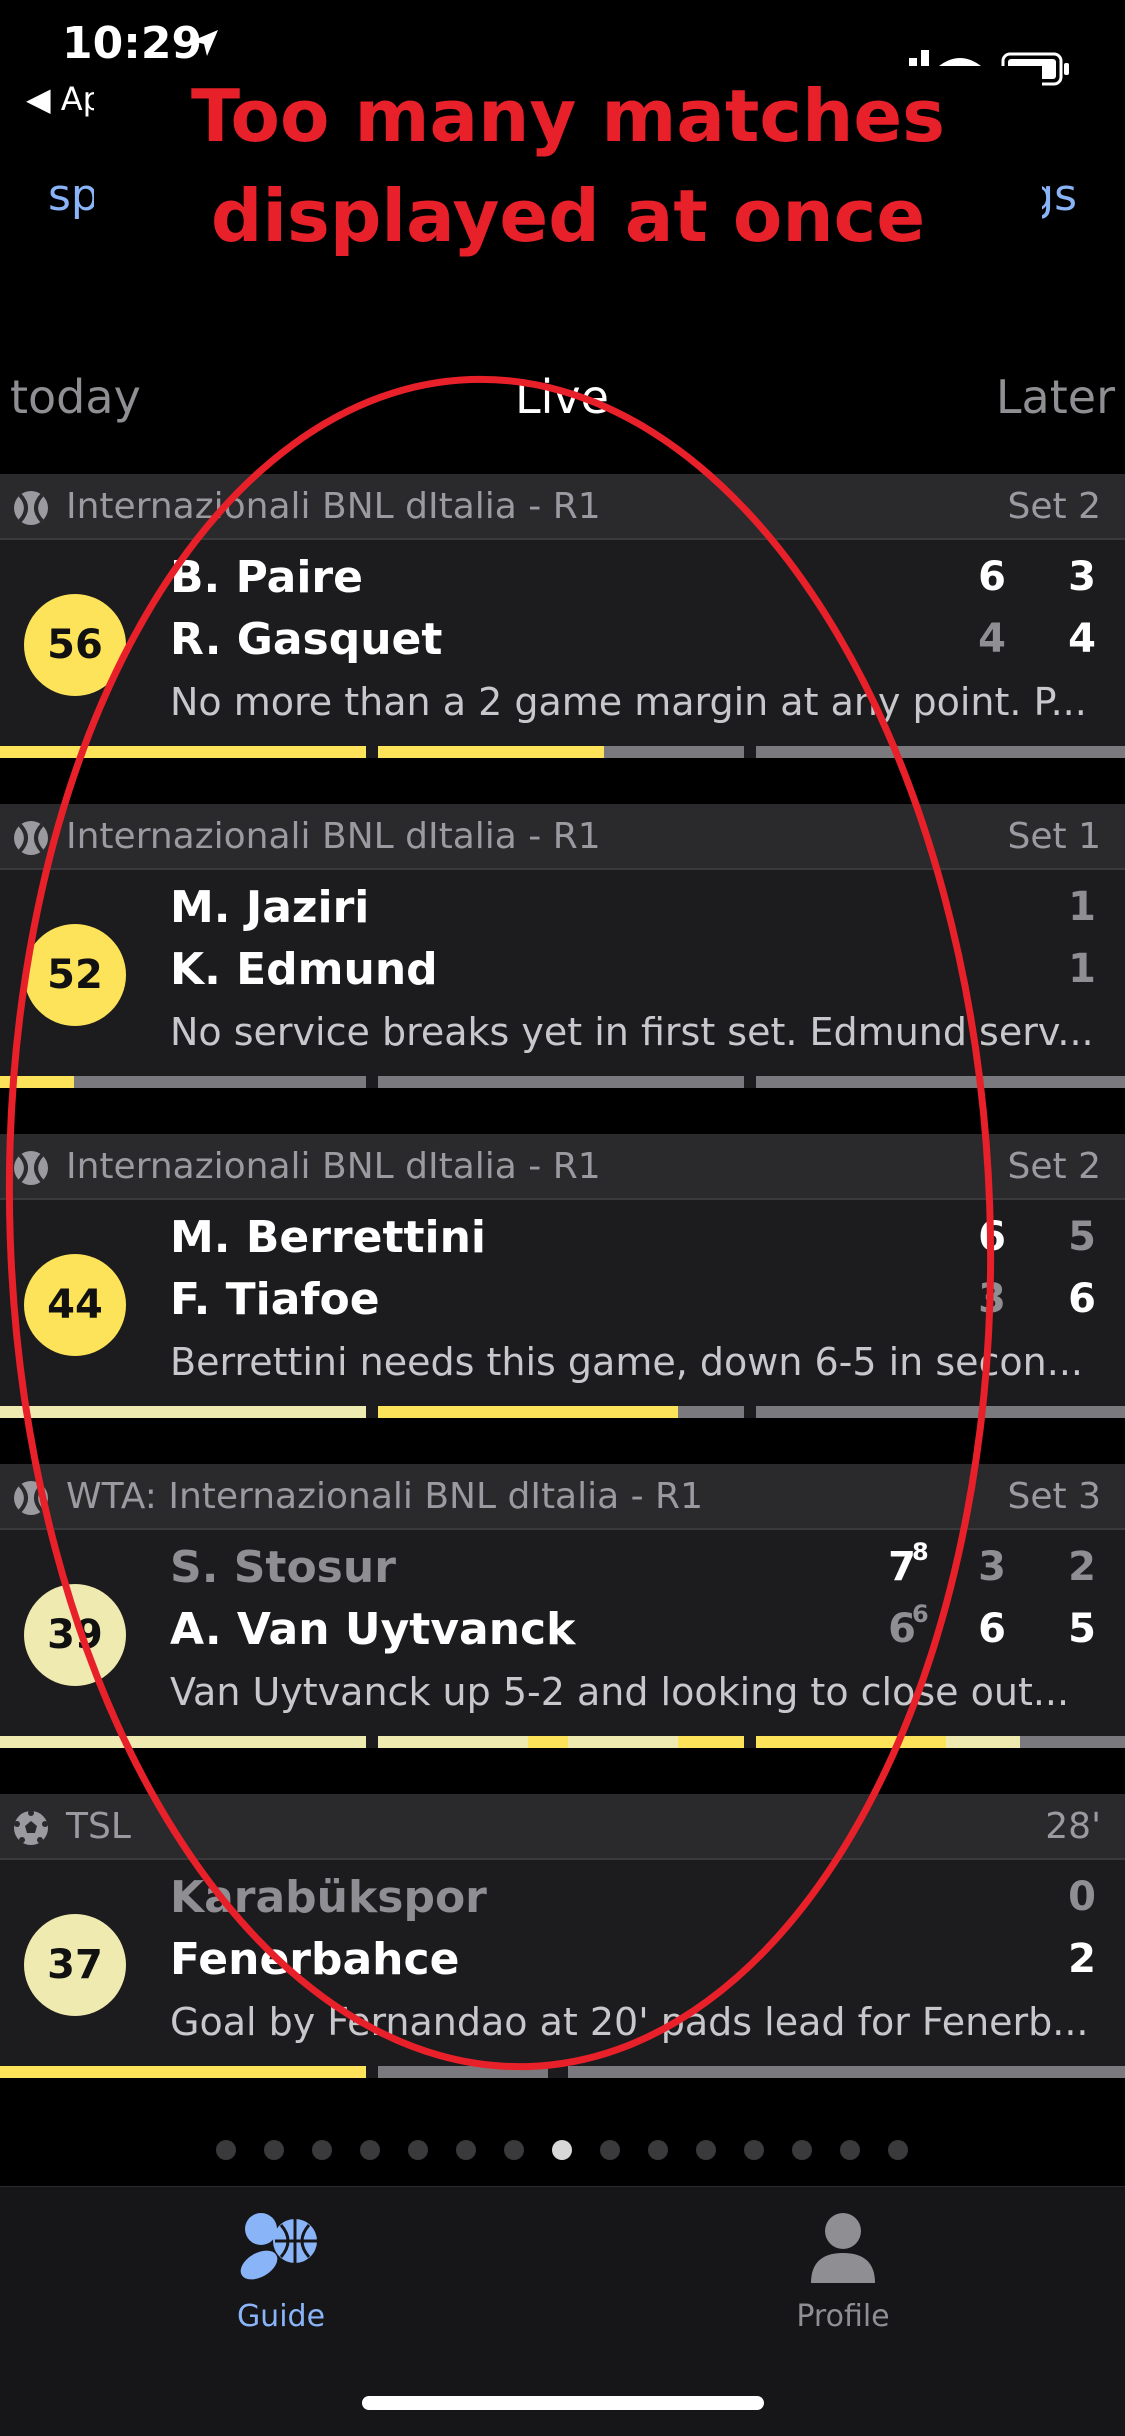 Image resolution: width=1125 pixels, height=2436 pixels. What do you see at coordinates (843, 2248) in the screenshot?
I see `person-icon` at bounding box center [843, 2248].